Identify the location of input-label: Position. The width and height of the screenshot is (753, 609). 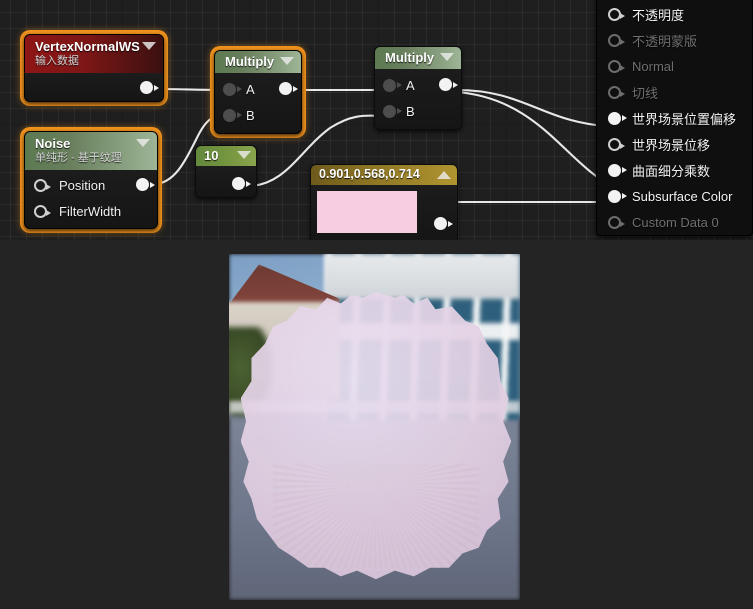
(82, 185).